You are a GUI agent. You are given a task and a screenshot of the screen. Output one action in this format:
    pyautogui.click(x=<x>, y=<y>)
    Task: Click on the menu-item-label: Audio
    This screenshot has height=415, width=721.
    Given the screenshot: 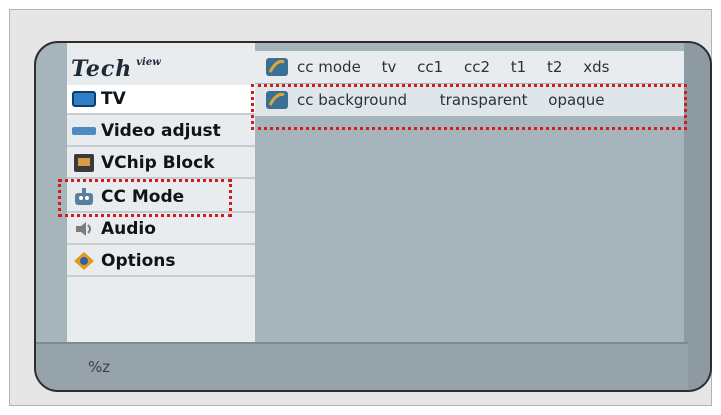 What is the action you would take?
    pyautogui.click(x=128, y=229)
    